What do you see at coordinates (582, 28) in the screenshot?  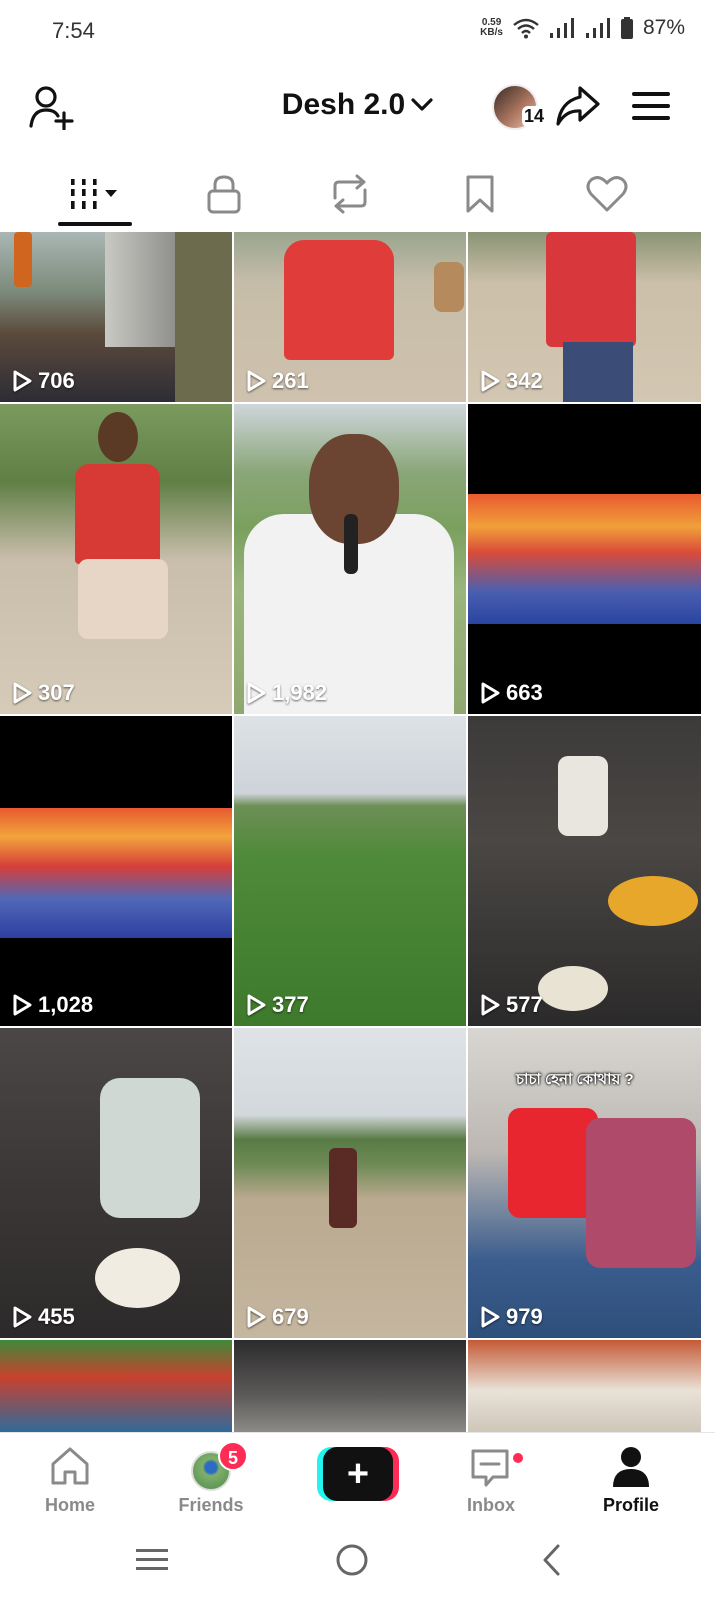 I see `status-indicators: 0.59 KB/s 87%` at bounding box center [582, 28].